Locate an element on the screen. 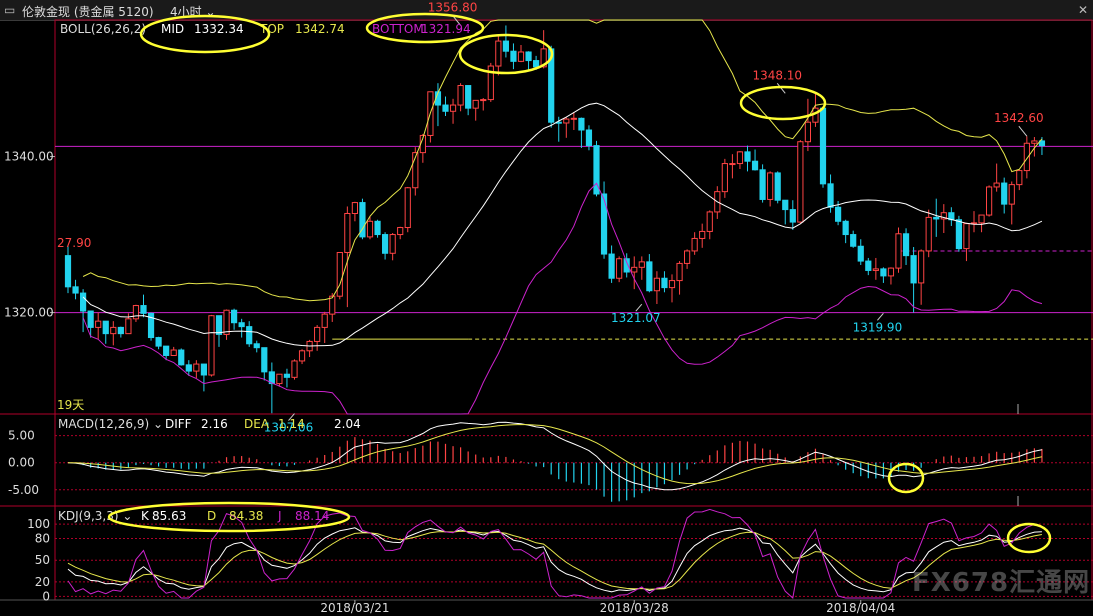 This screenshot has height=616, width=1093. kdj-legend-text: 88.14 is located at coordinates (312, 516).